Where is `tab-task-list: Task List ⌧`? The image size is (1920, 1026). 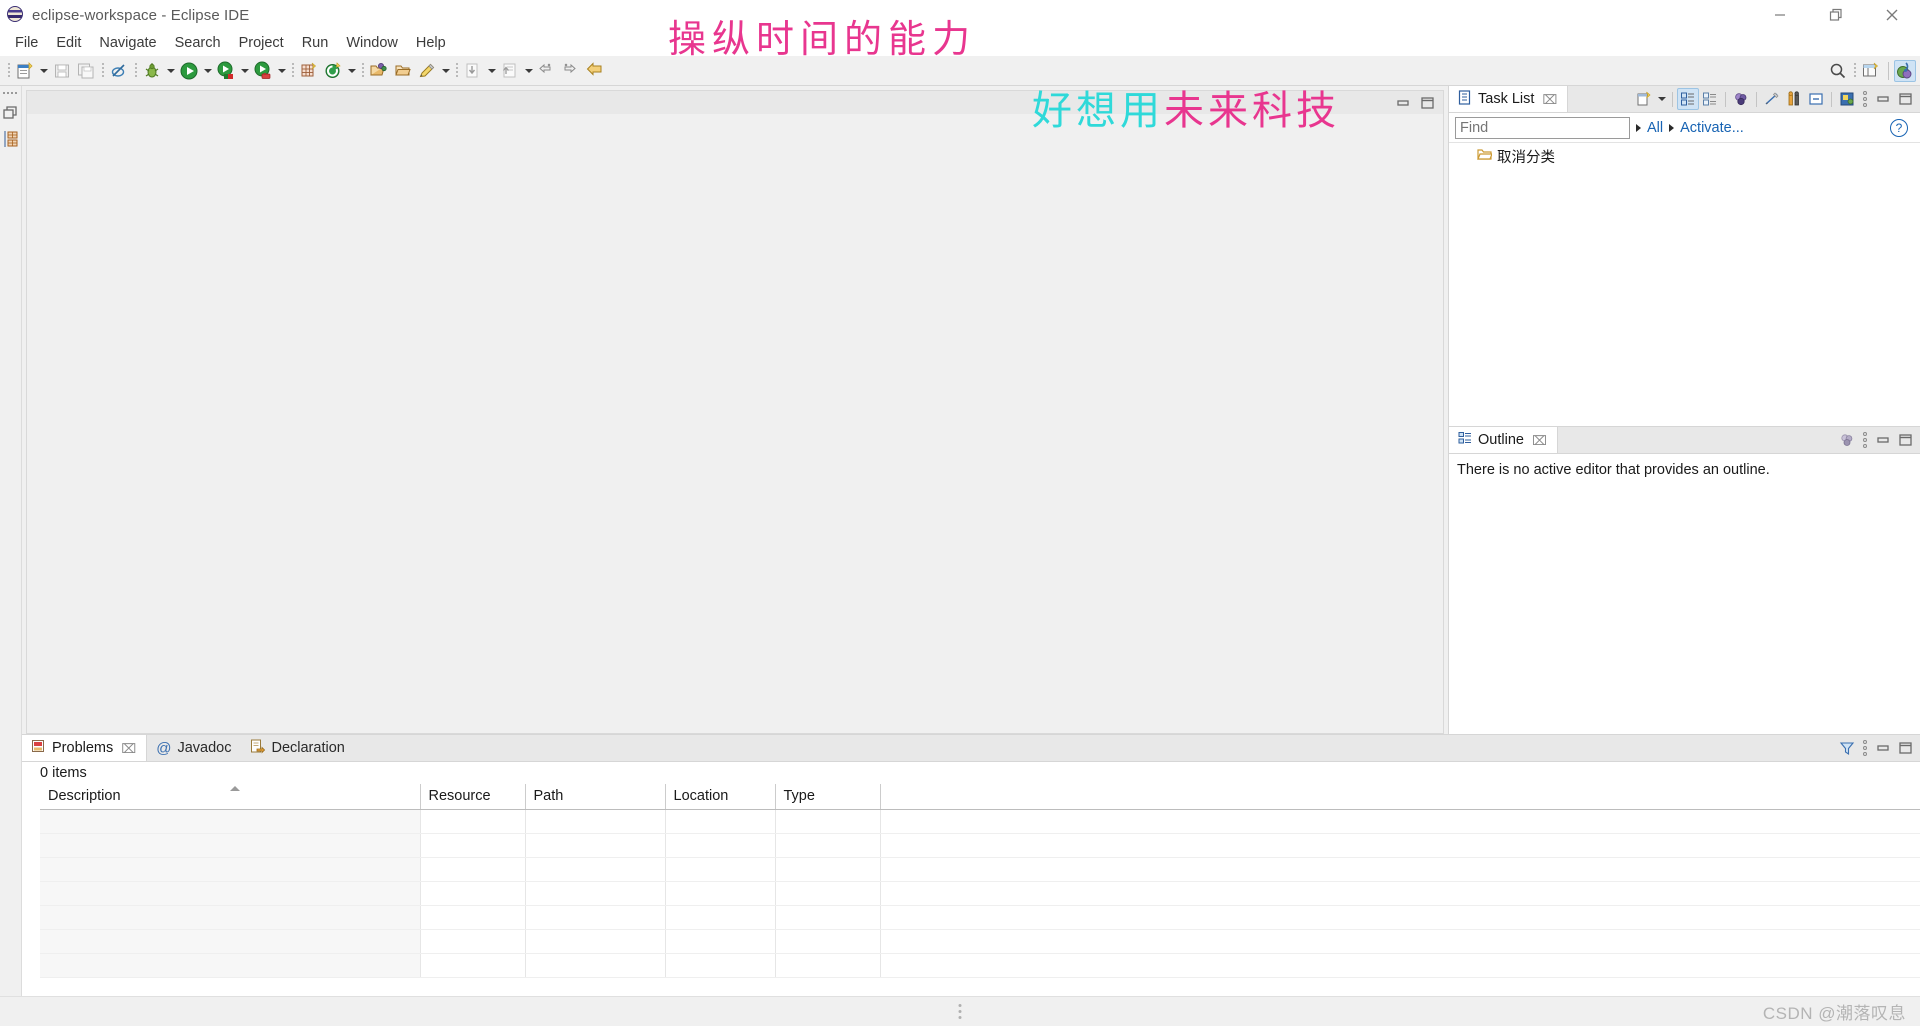 tab-task-list: Task List ⌧ is located at coordinates (1509, 99).